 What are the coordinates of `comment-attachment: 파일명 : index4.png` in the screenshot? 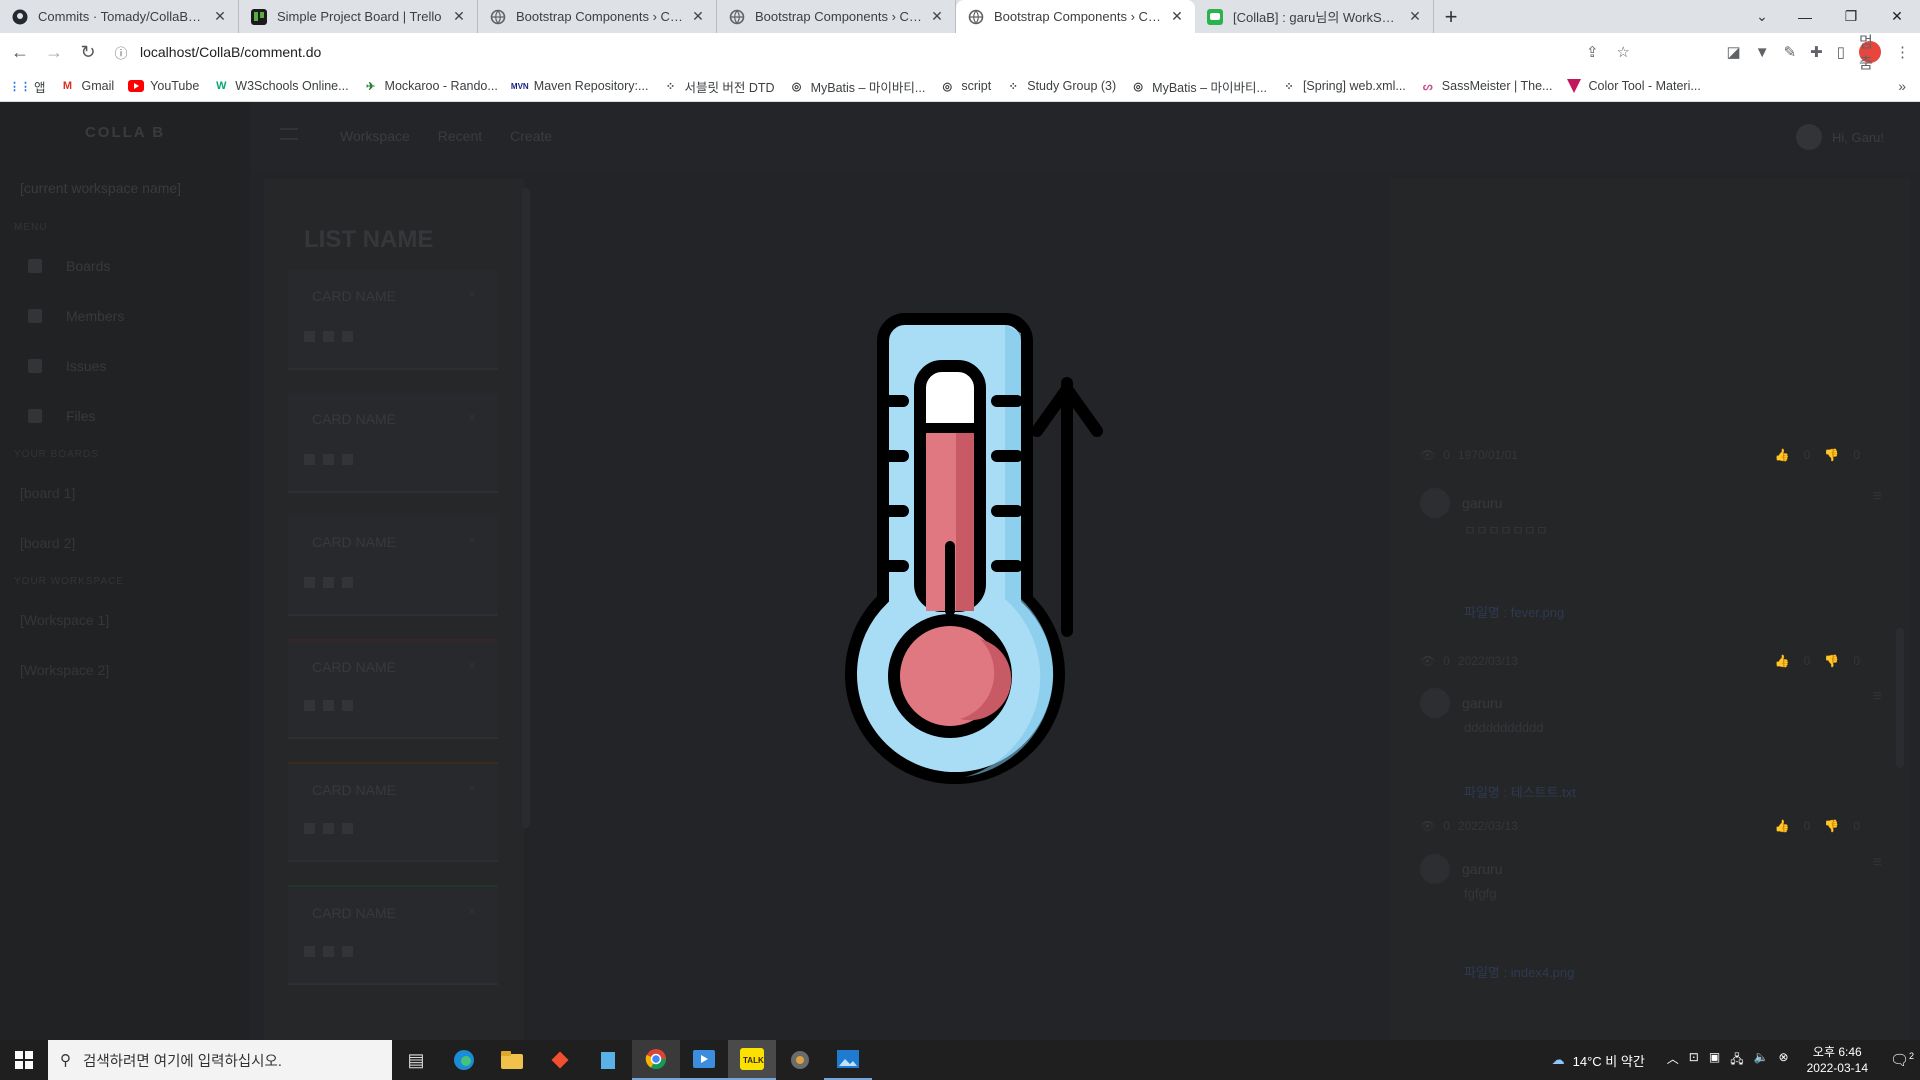 It's located at (1519, 971).